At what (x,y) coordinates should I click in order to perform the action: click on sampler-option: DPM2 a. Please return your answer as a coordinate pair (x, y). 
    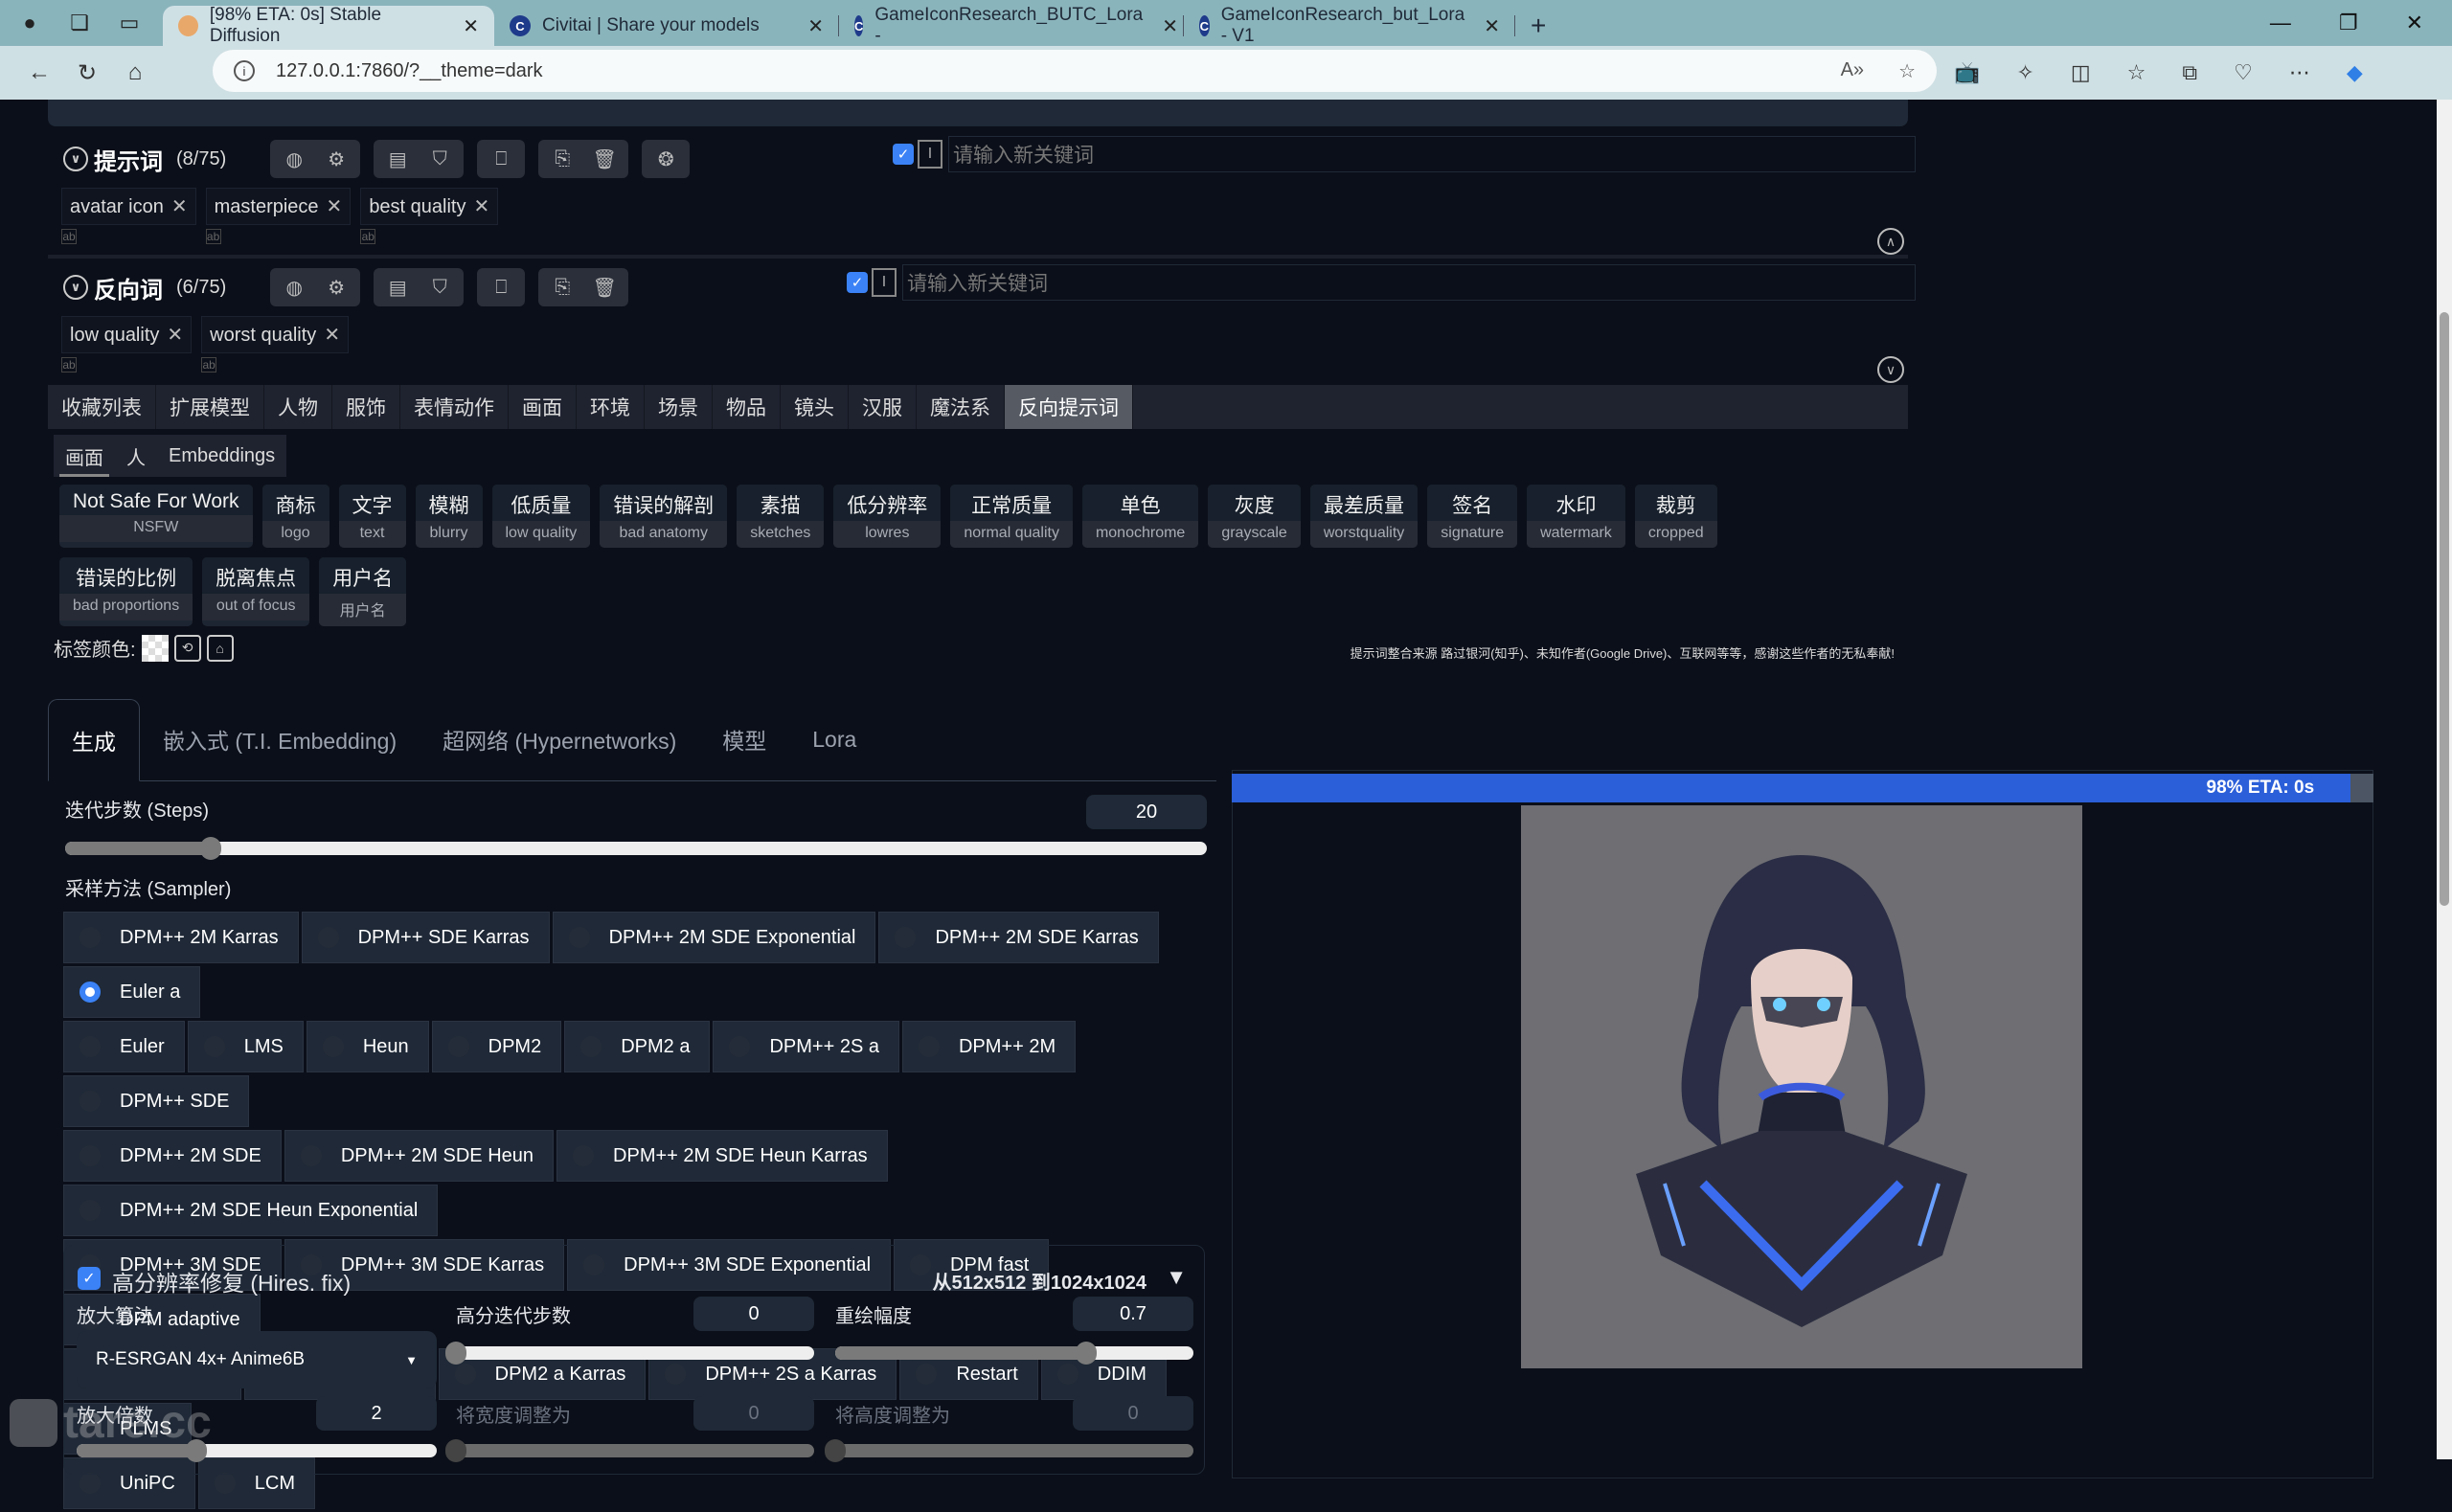
    Looking at the image, I should click on (637, 1046).